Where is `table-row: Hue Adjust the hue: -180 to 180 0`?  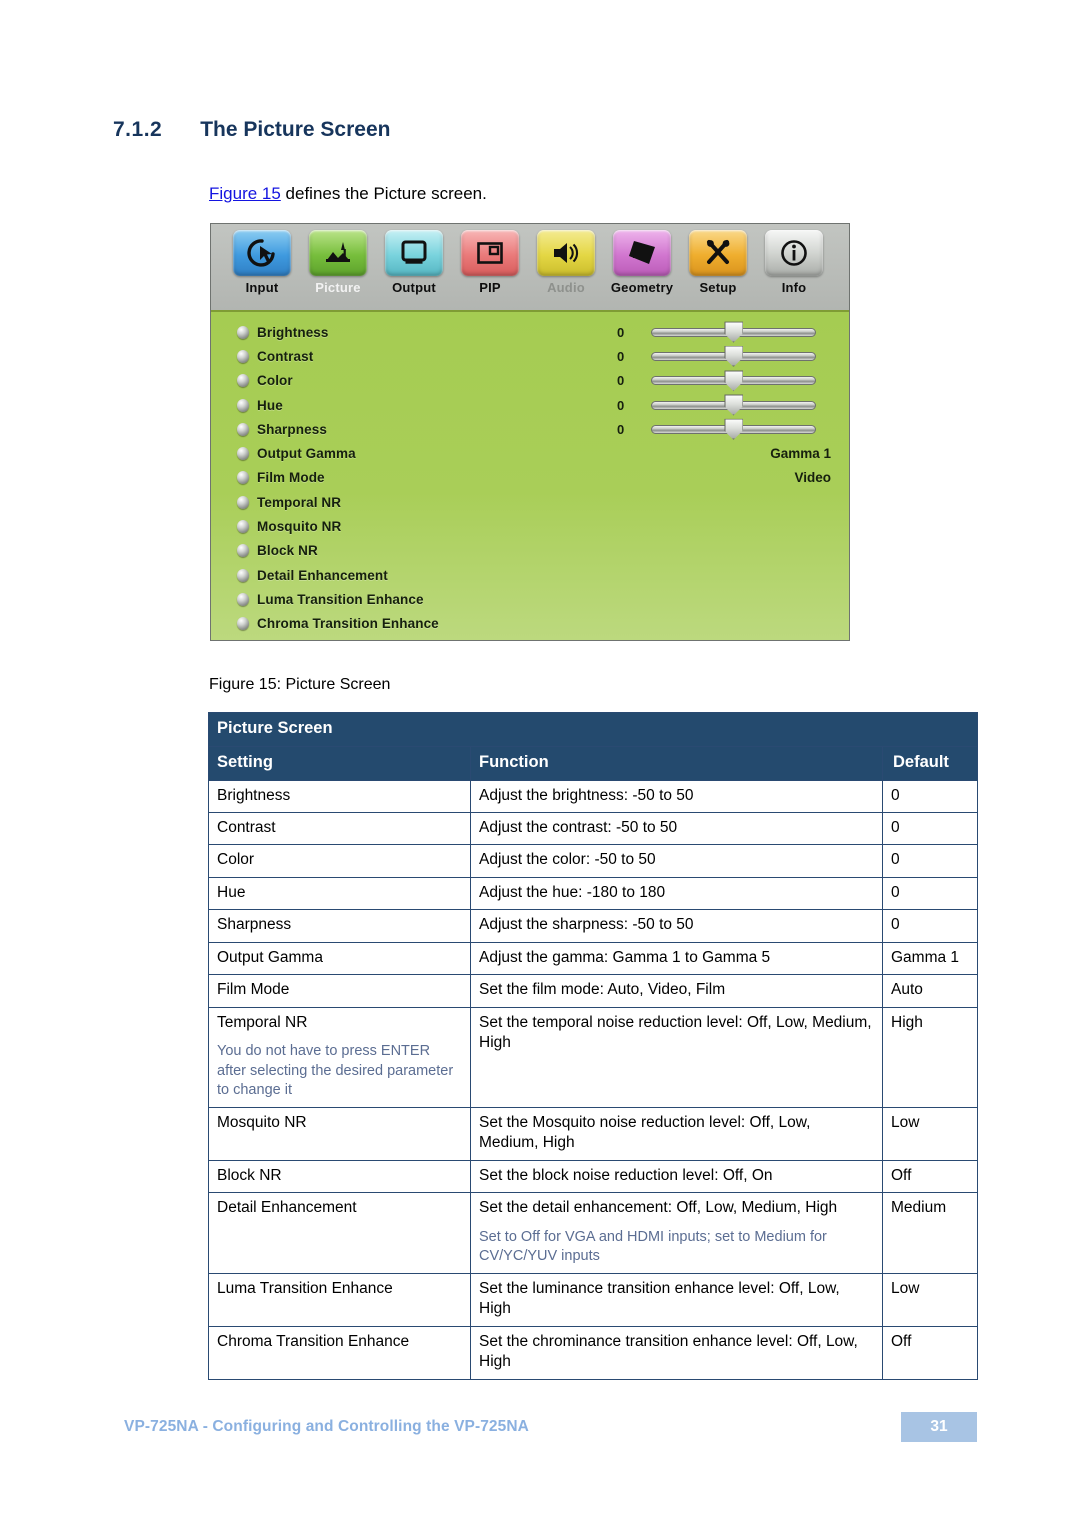
table-row: Hue Adjust the hue: -180 to 180 0 is located at coordinates (593, 893).